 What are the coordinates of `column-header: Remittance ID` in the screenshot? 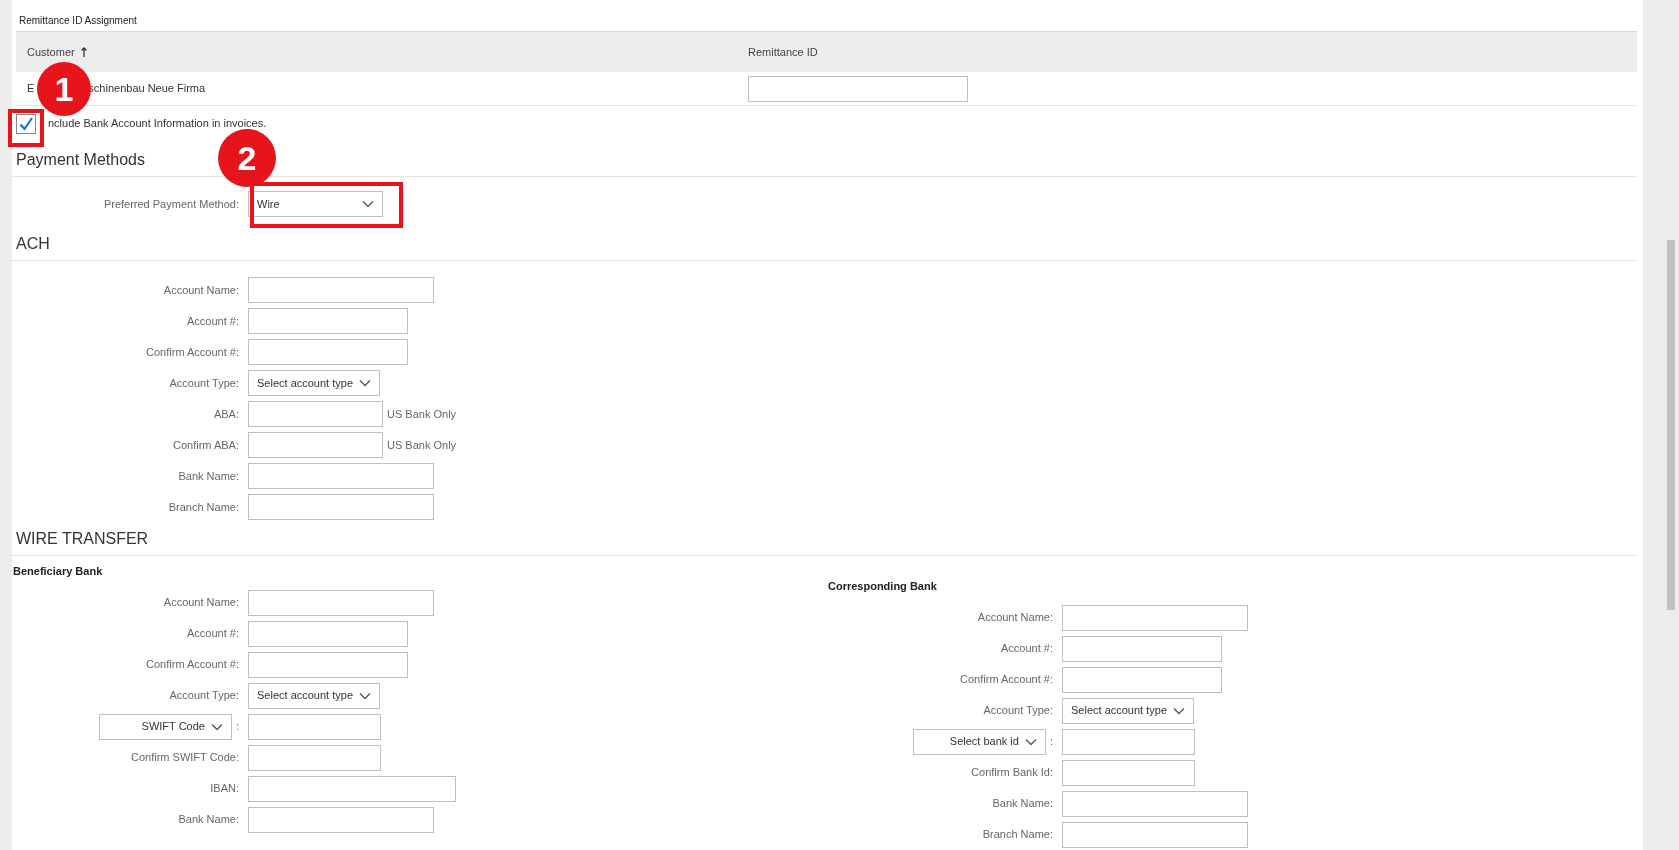 It's located at (783, 52).